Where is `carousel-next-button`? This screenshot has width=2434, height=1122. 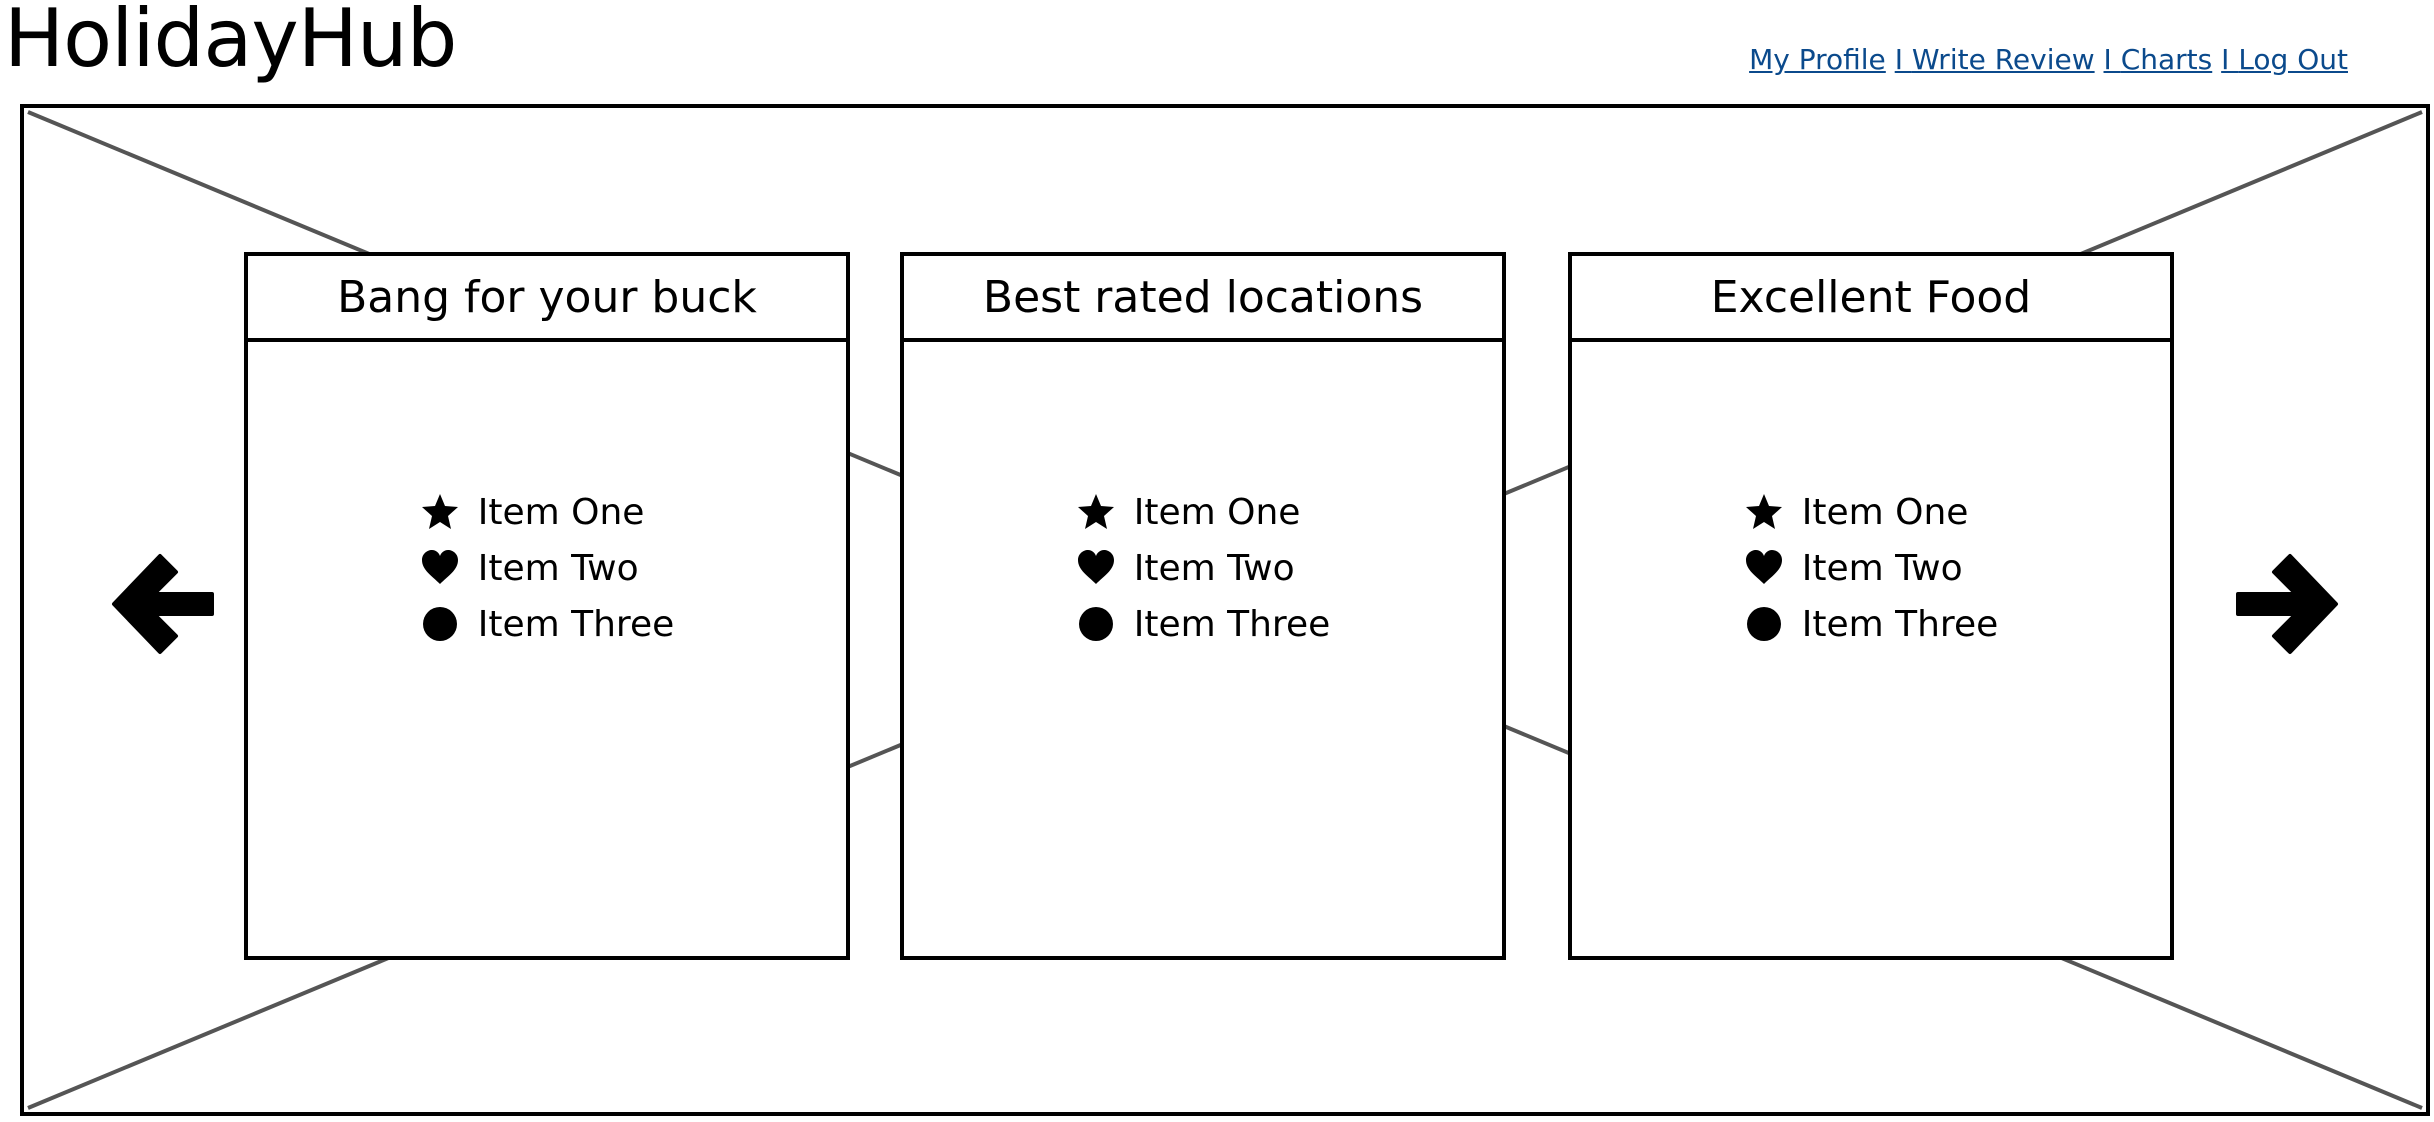 carousel-next-button is located at coordinates (2287, 603).